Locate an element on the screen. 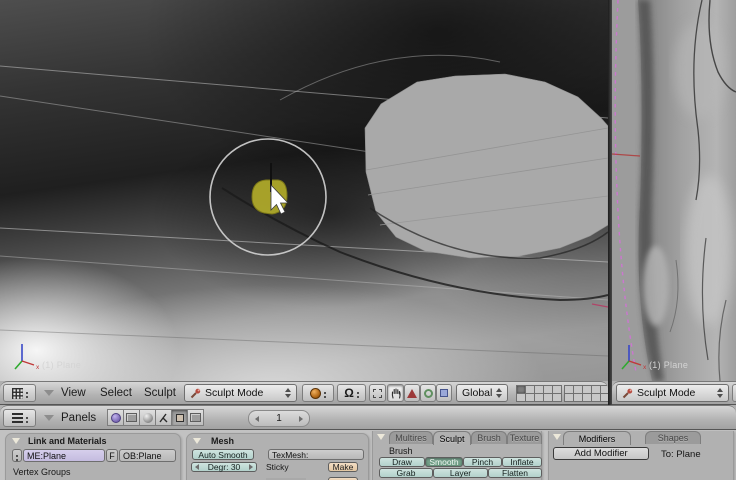 This screenshot has width=736, height=480. sticky-label: Sticky is located at coordinates (277, 467).